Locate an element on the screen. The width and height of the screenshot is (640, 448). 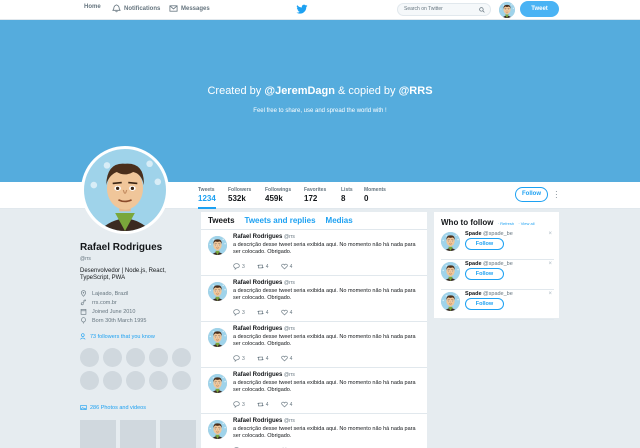
nav-messages: Messages is located at coordinates (189, 8).